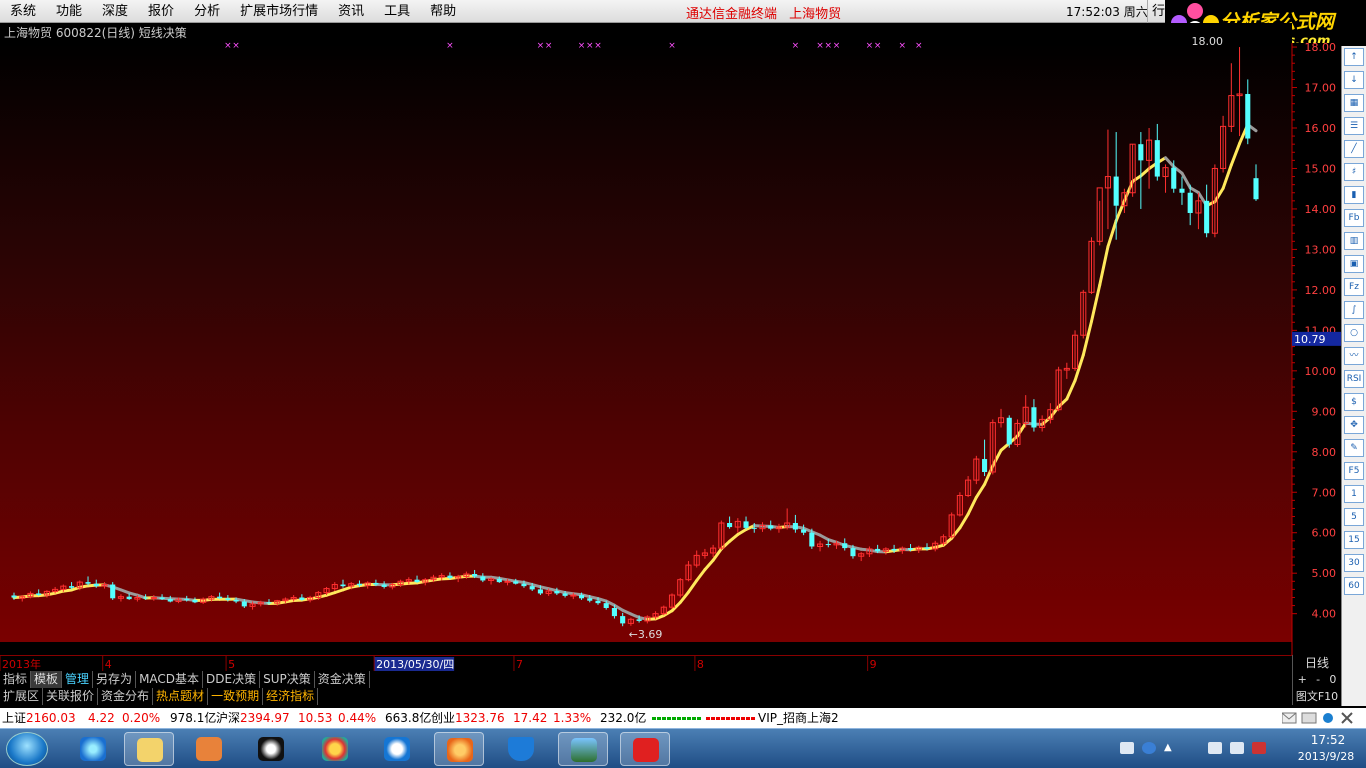 The height and width of the screenshot is (768, 1366). Describe the element at coordinates (181, 696) in the screenshot. I see `tab-hot-topics: 热点题材` at that location.